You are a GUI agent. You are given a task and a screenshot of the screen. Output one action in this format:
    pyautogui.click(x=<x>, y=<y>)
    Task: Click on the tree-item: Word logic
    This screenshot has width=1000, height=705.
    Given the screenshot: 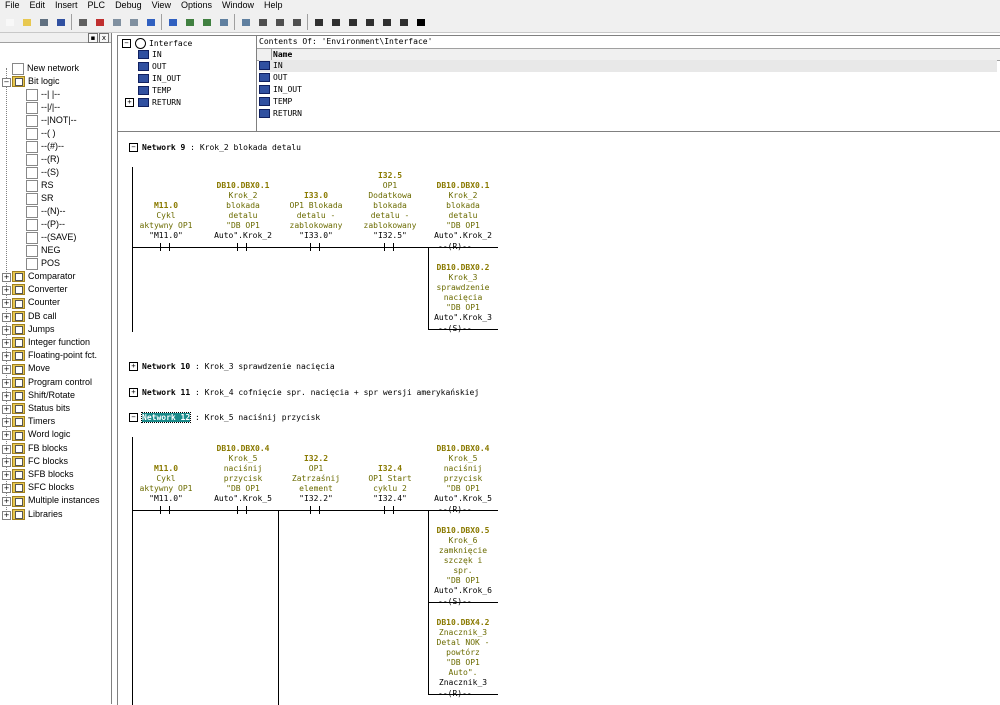 What is the action you would take?
    pyautogui.click(x=41, y=434)
    